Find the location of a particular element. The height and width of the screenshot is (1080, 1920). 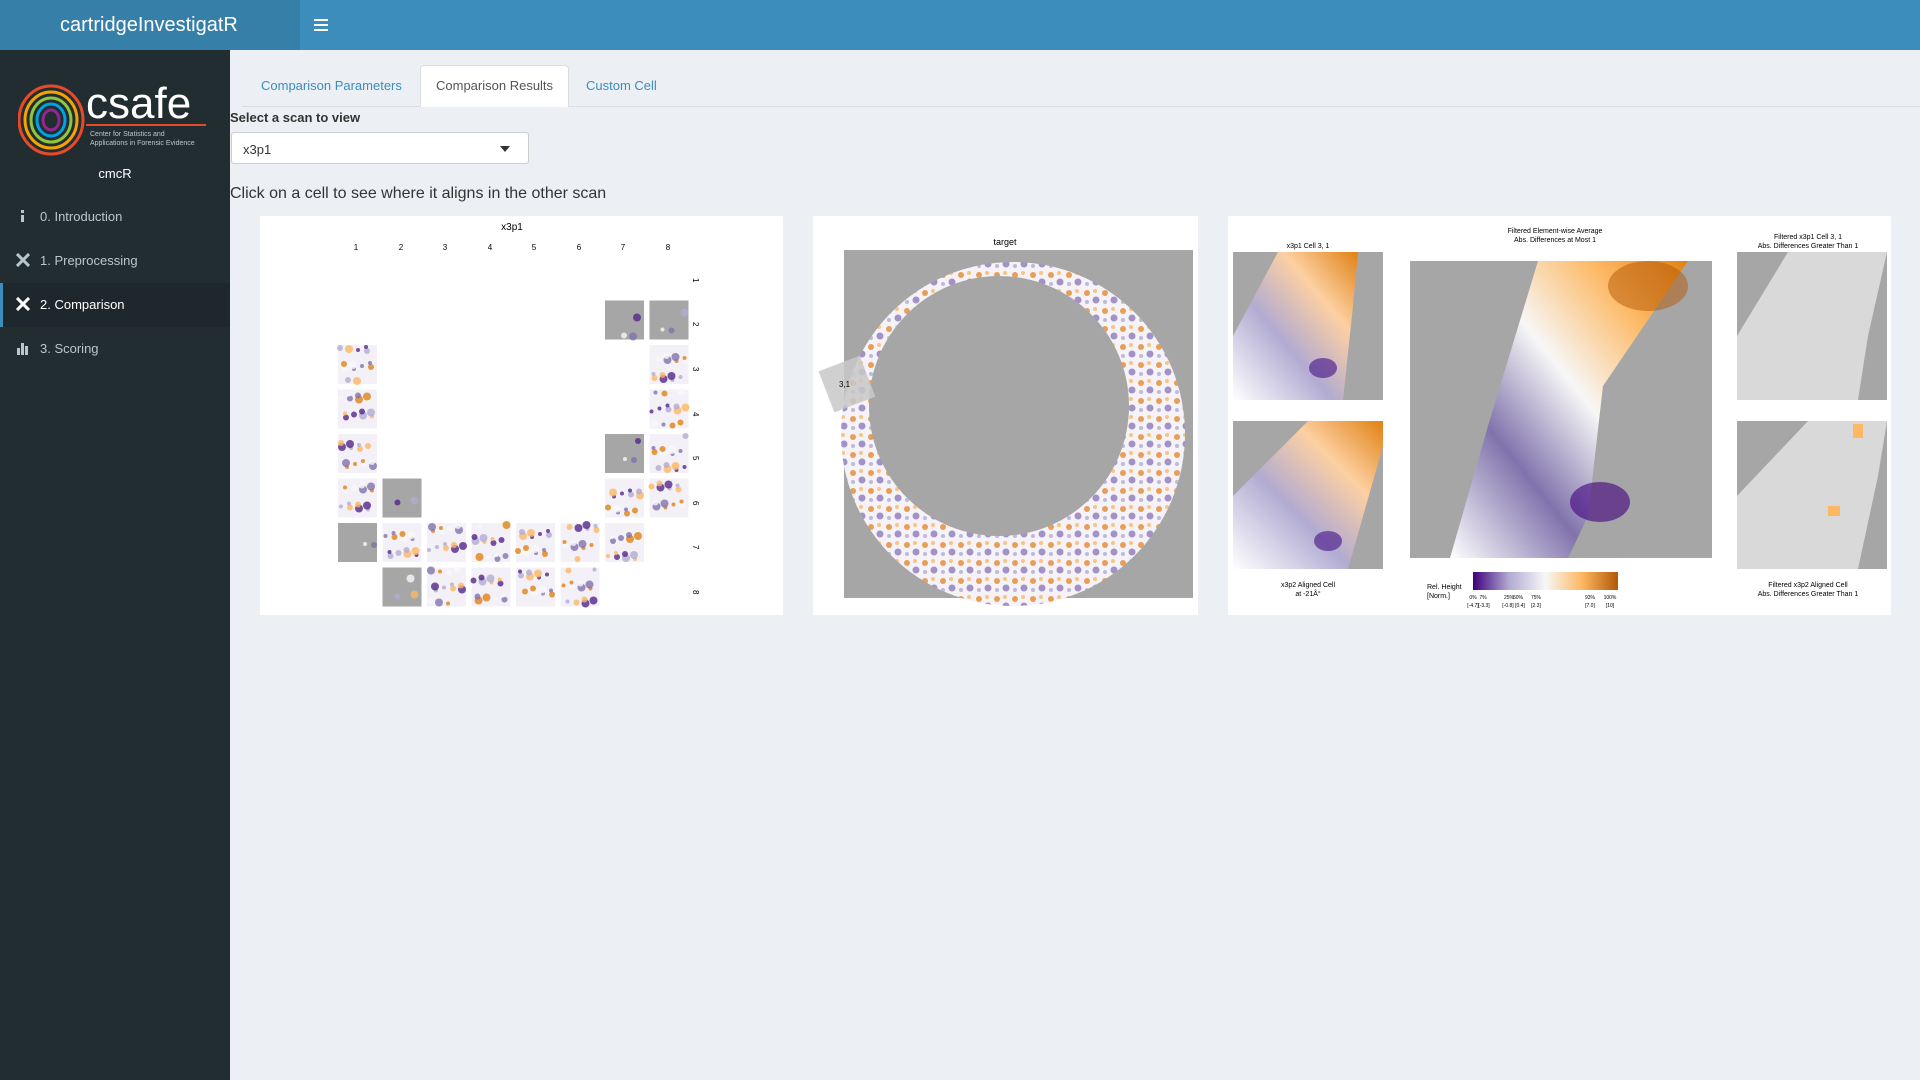

scan-select-value: x3p1 is located at coordinates (257, 149).